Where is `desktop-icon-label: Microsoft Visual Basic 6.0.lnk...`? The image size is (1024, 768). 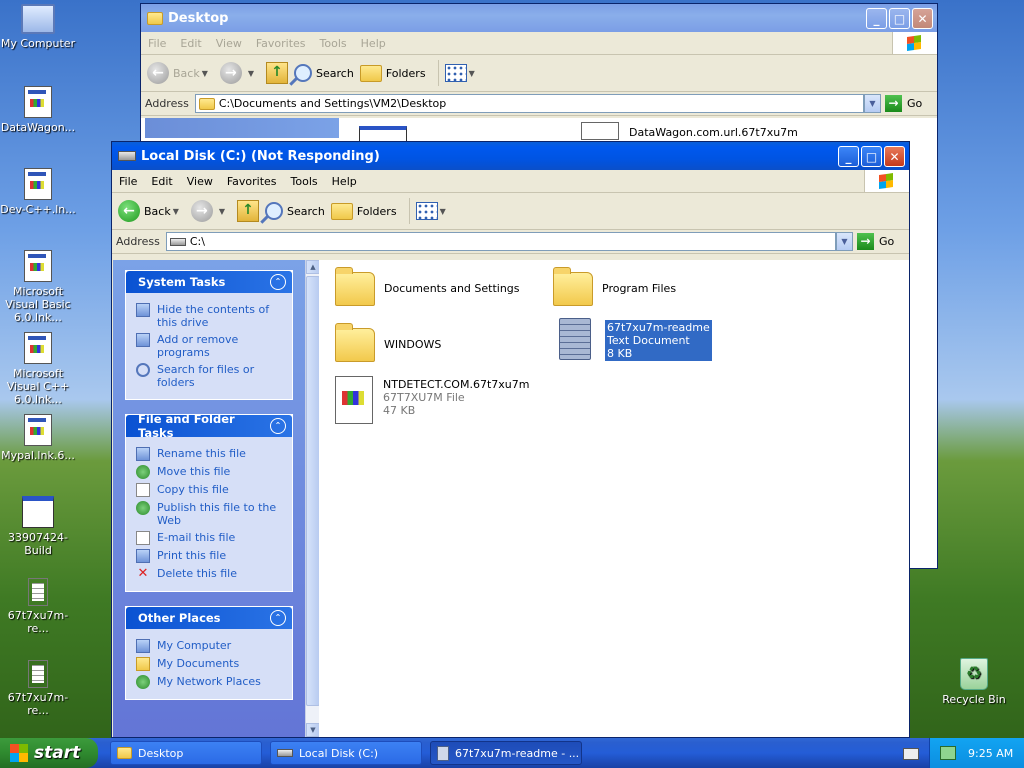 desktop-icon-label: Microsoft Visual Basic 6.0.lnk... is located at coordinates (38, 304).